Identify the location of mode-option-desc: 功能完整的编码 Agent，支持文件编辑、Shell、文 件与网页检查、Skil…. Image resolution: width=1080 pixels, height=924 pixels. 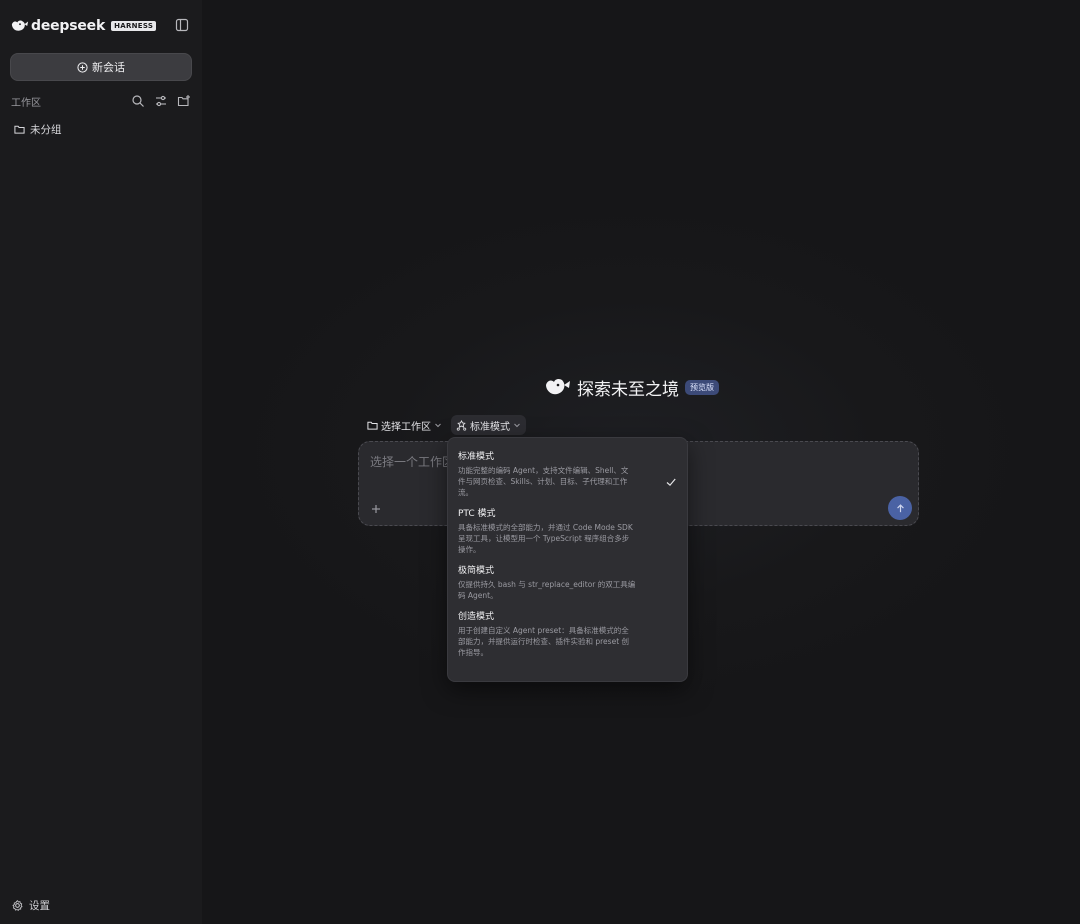
(556, 481).